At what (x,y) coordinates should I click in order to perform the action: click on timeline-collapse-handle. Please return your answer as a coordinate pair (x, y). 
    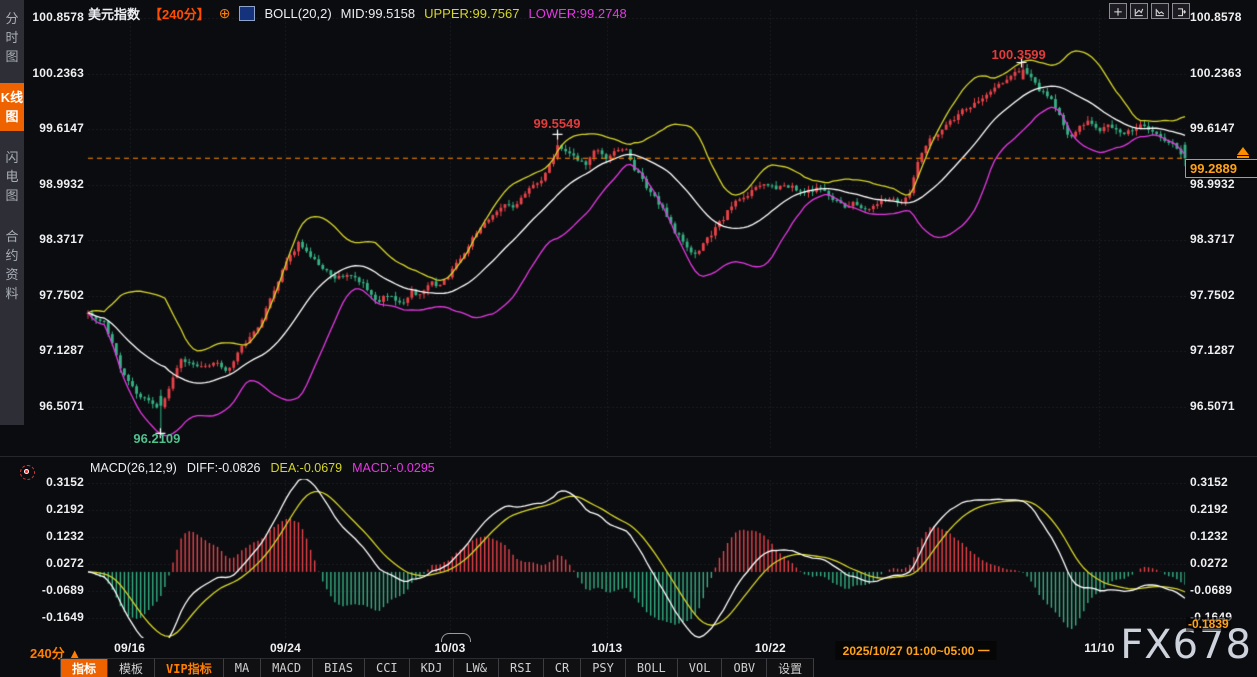
    Looking at the image, I should click on (456, 637).